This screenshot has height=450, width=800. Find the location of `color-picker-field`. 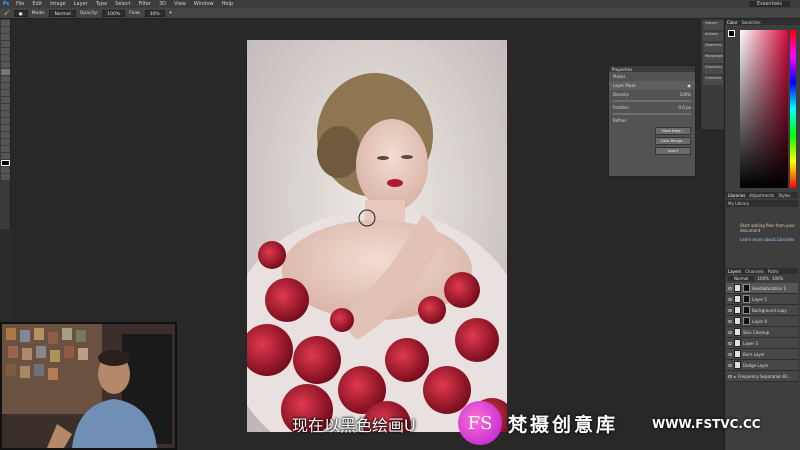

color-picker-field is located at coordinates (764, 109).